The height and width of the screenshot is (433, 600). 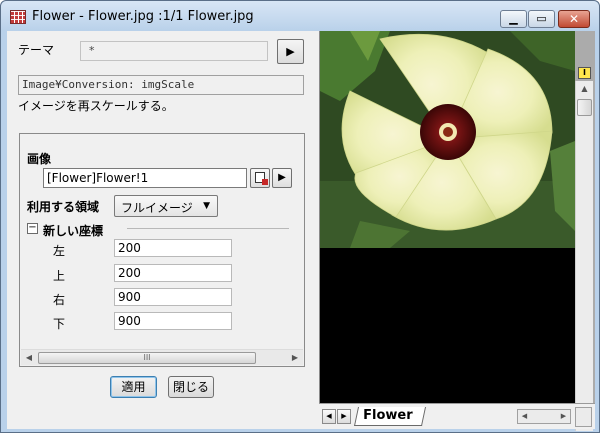 What do you see at coordinates (457, 416) in the screenshot?
I see `sheet-tab-bar: ◀ ▶ Flower ◀ ▶` at bounding box center [457, 416].